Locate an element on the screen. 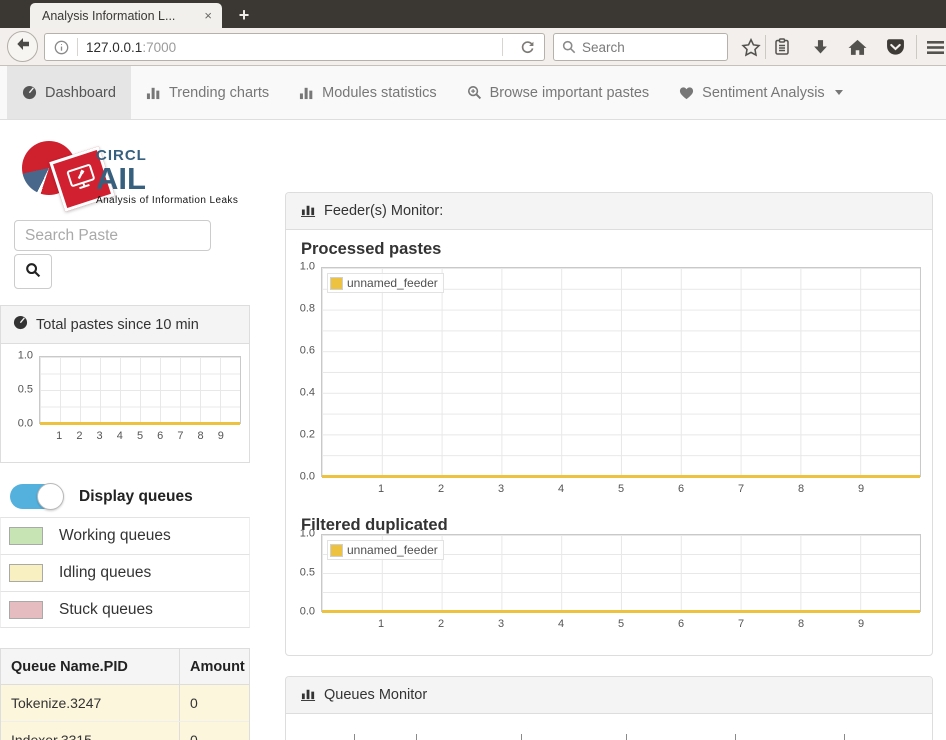  queue-table-header: Queue Name.PID Amount is located at coordinates (125, 667).